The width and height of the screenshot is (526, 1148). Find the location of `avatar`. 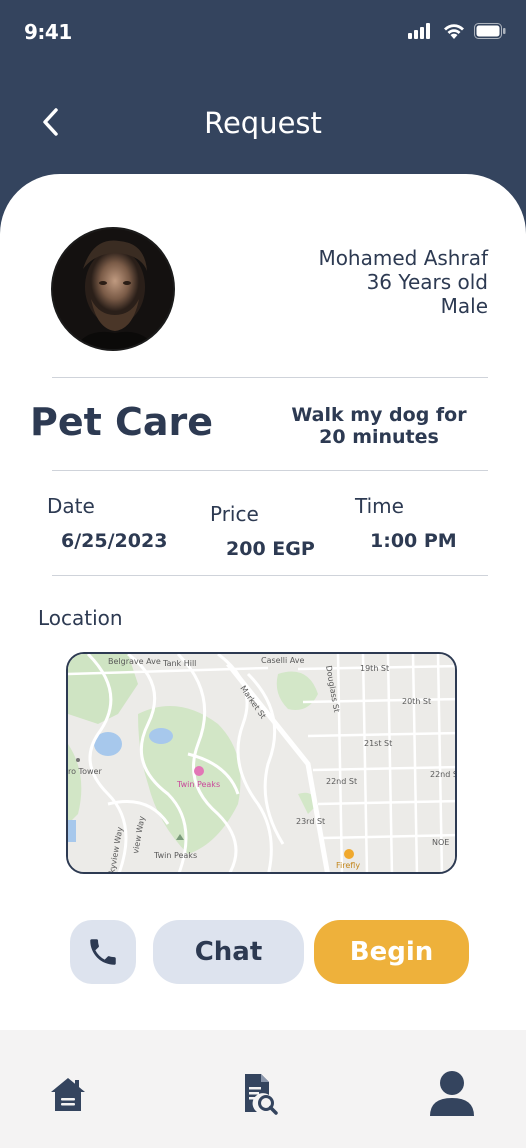

avatar is located at coordinates (113, 289).